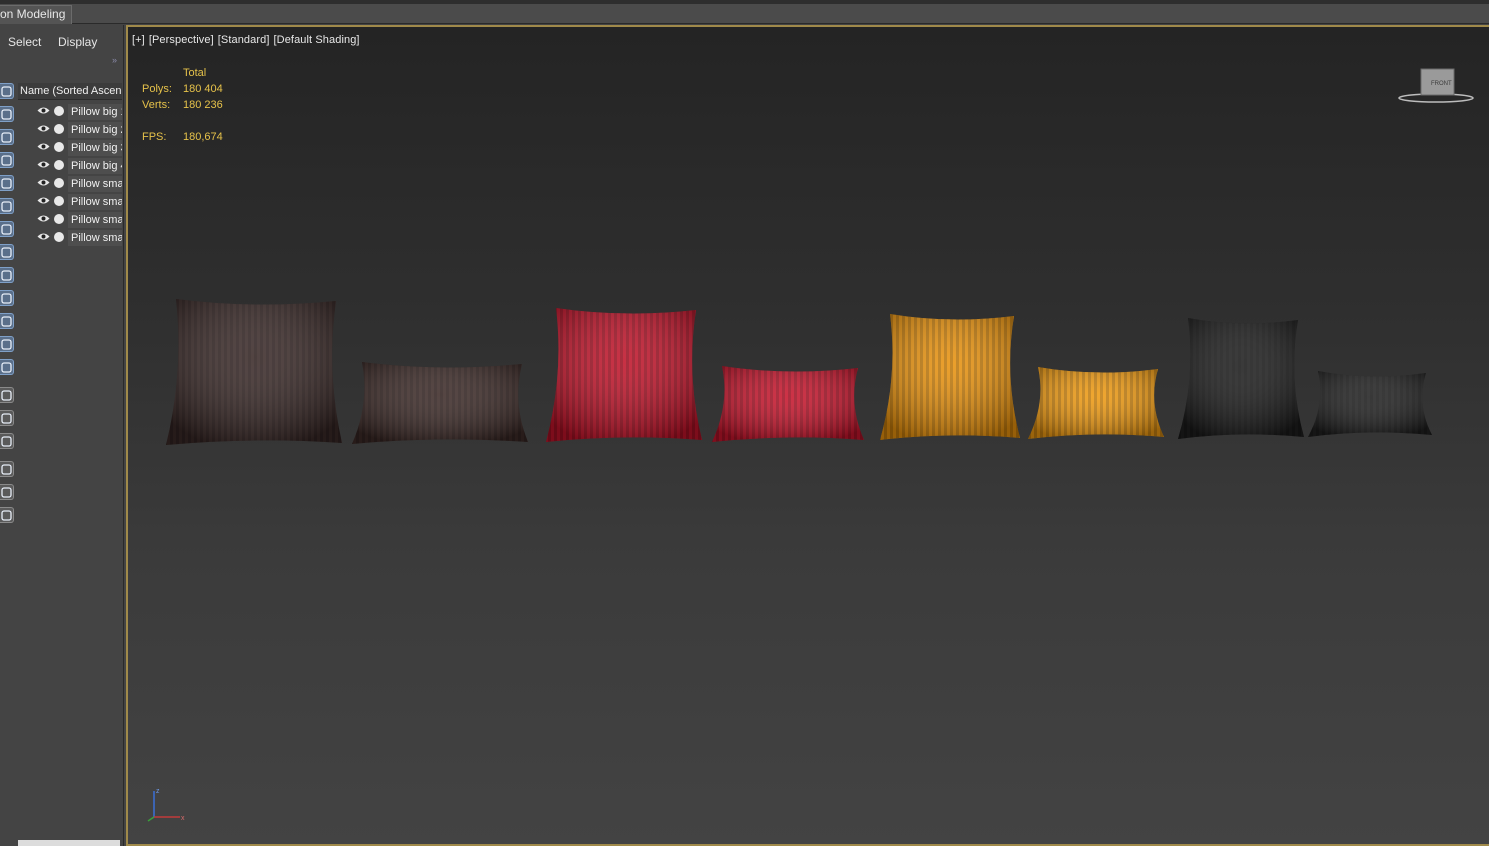  Describe the element at coordinates (24, 42) in the screenshot. I see `menu-select: Select` at that location.